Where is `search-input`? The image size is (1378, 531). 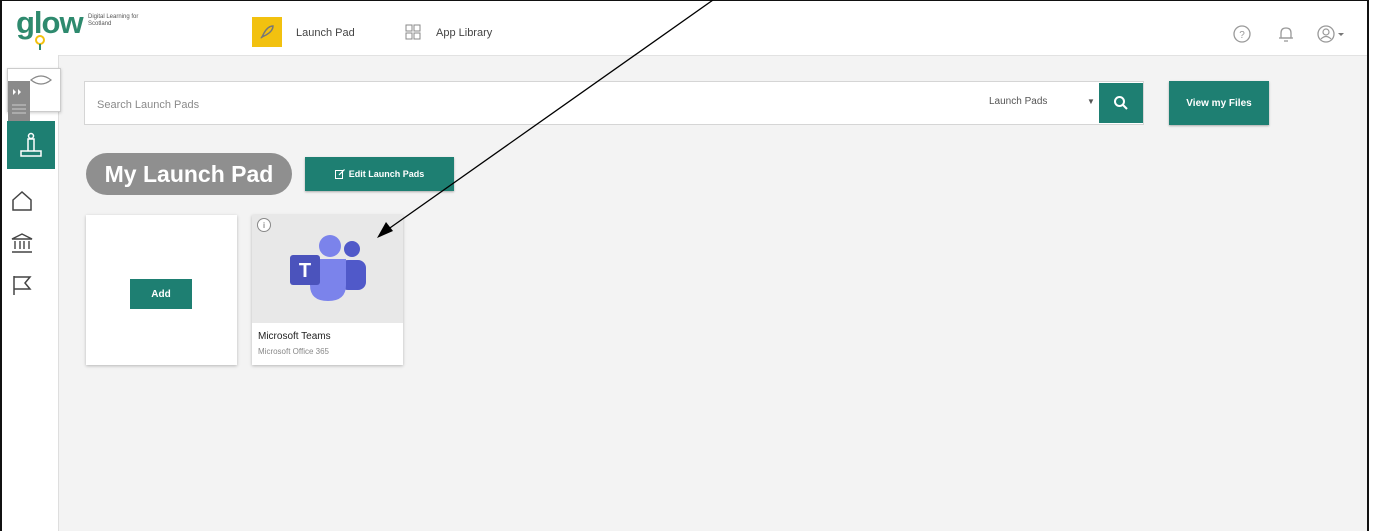
search-input is located at coordinates (537, 105).